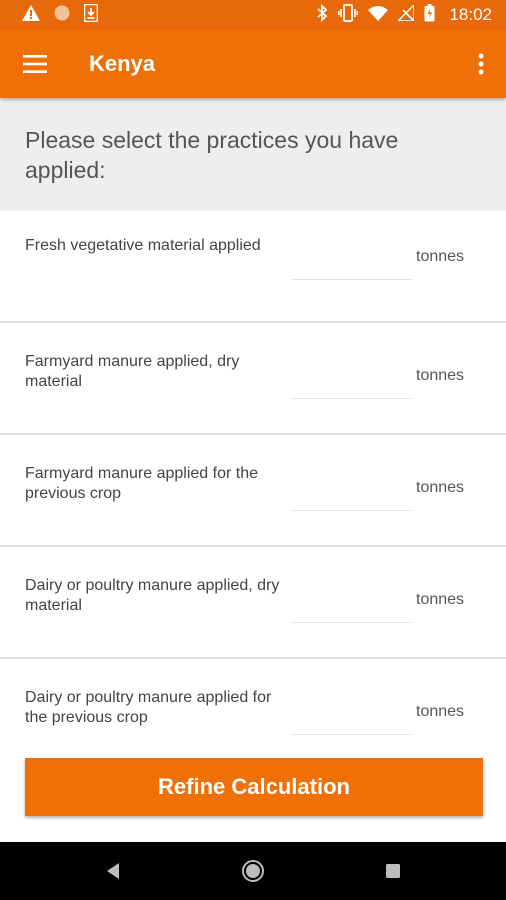  I want to click on hamburger-menu-icon, so click(35, 64).